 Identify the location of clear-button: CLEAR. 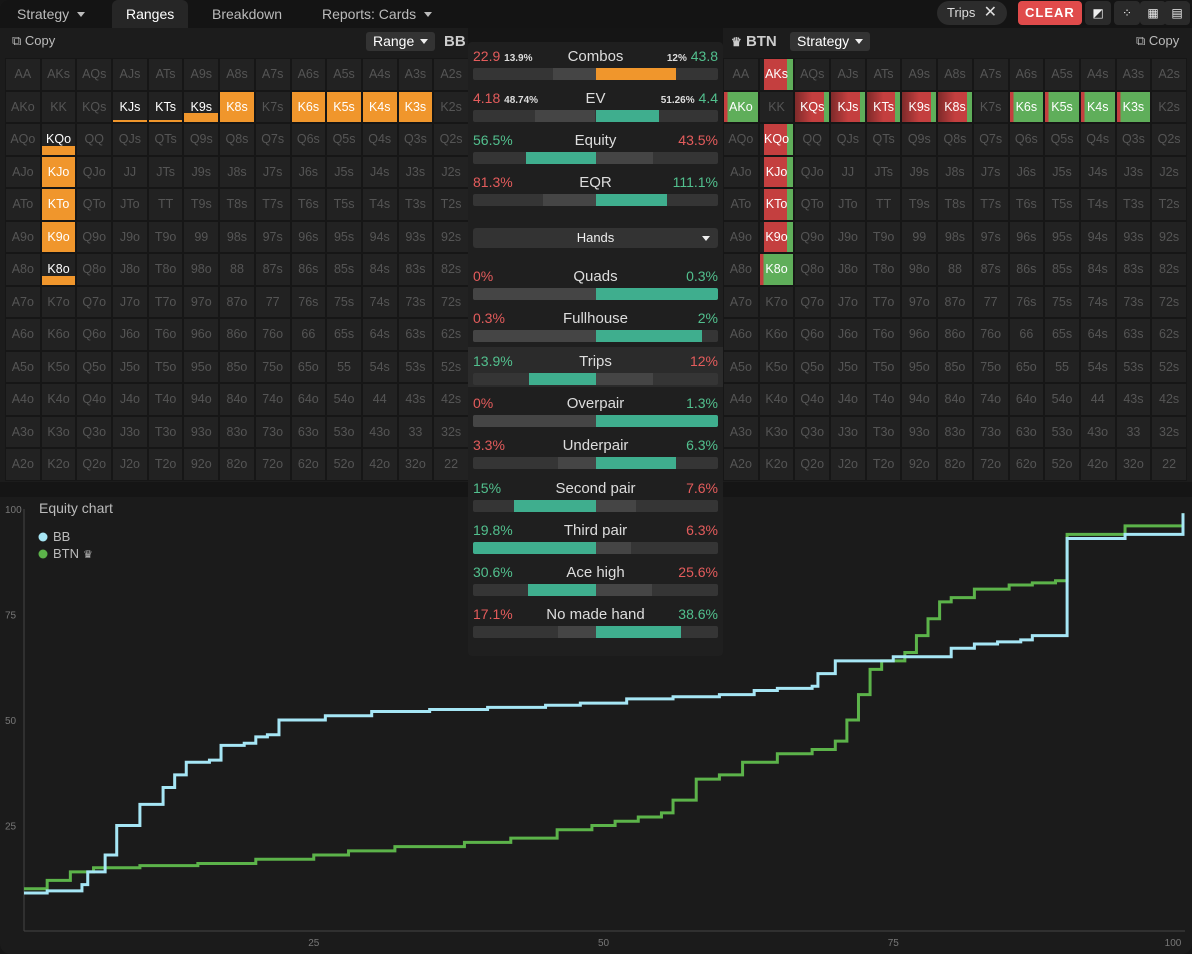
(1050, 13).